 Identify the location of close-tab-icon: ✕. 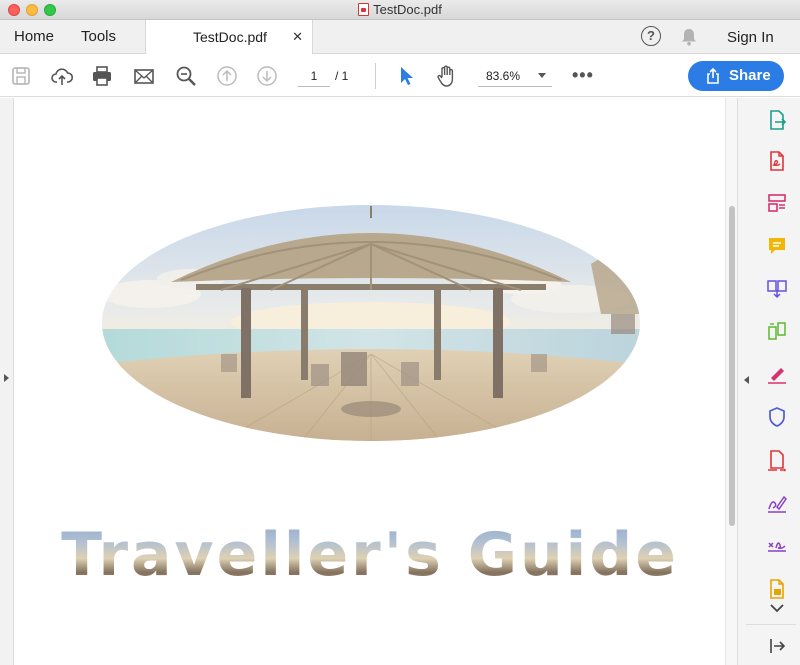
(297, 37).